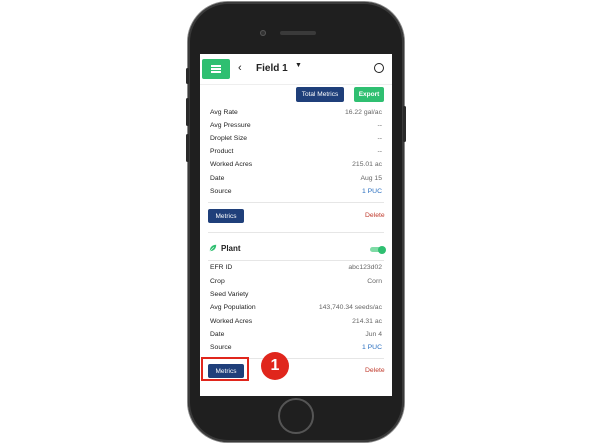 This screenshot has width=592, height=444. I want to click on row-label: Product, so click(222, 151).